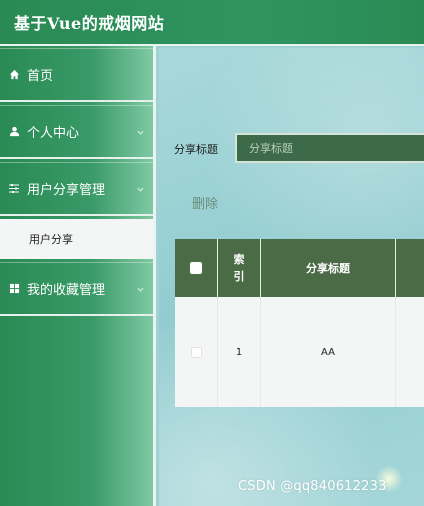 The width and height of the screenshot is (424, 506). I want to click on search-label: 分享标题, so click(196, 149).